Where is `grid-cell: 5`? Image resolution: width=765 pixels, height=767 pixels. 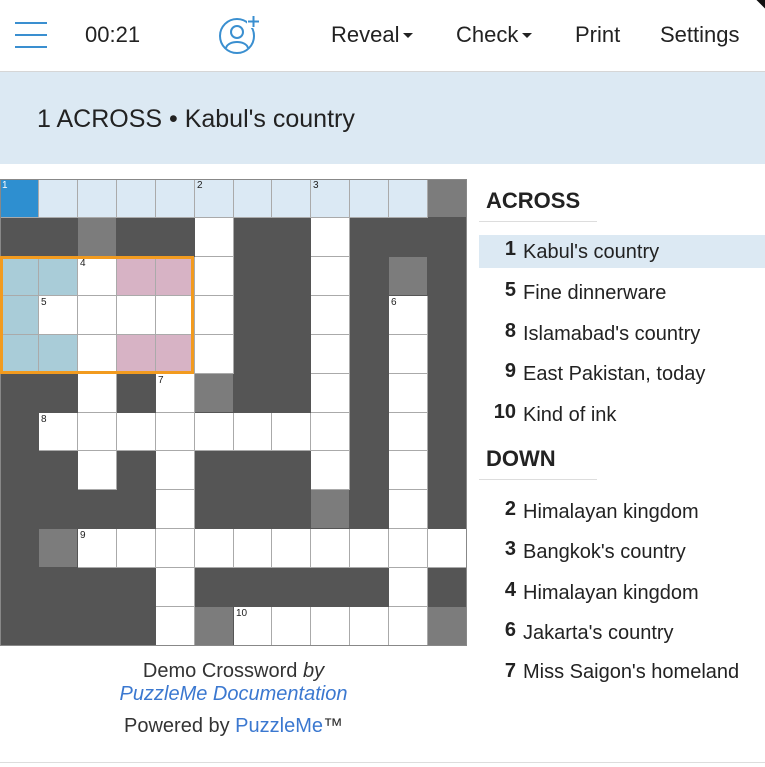
grid-cell: 5 is located at coordinates (58, 315).